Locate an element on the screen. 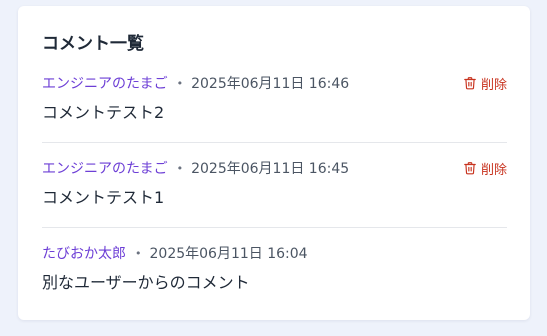 The width and height of the screenshot is (547, 336). comment-meta: たびおか太郎 • 2025年06月11日 16:04 is located at coordinates (175, 253).